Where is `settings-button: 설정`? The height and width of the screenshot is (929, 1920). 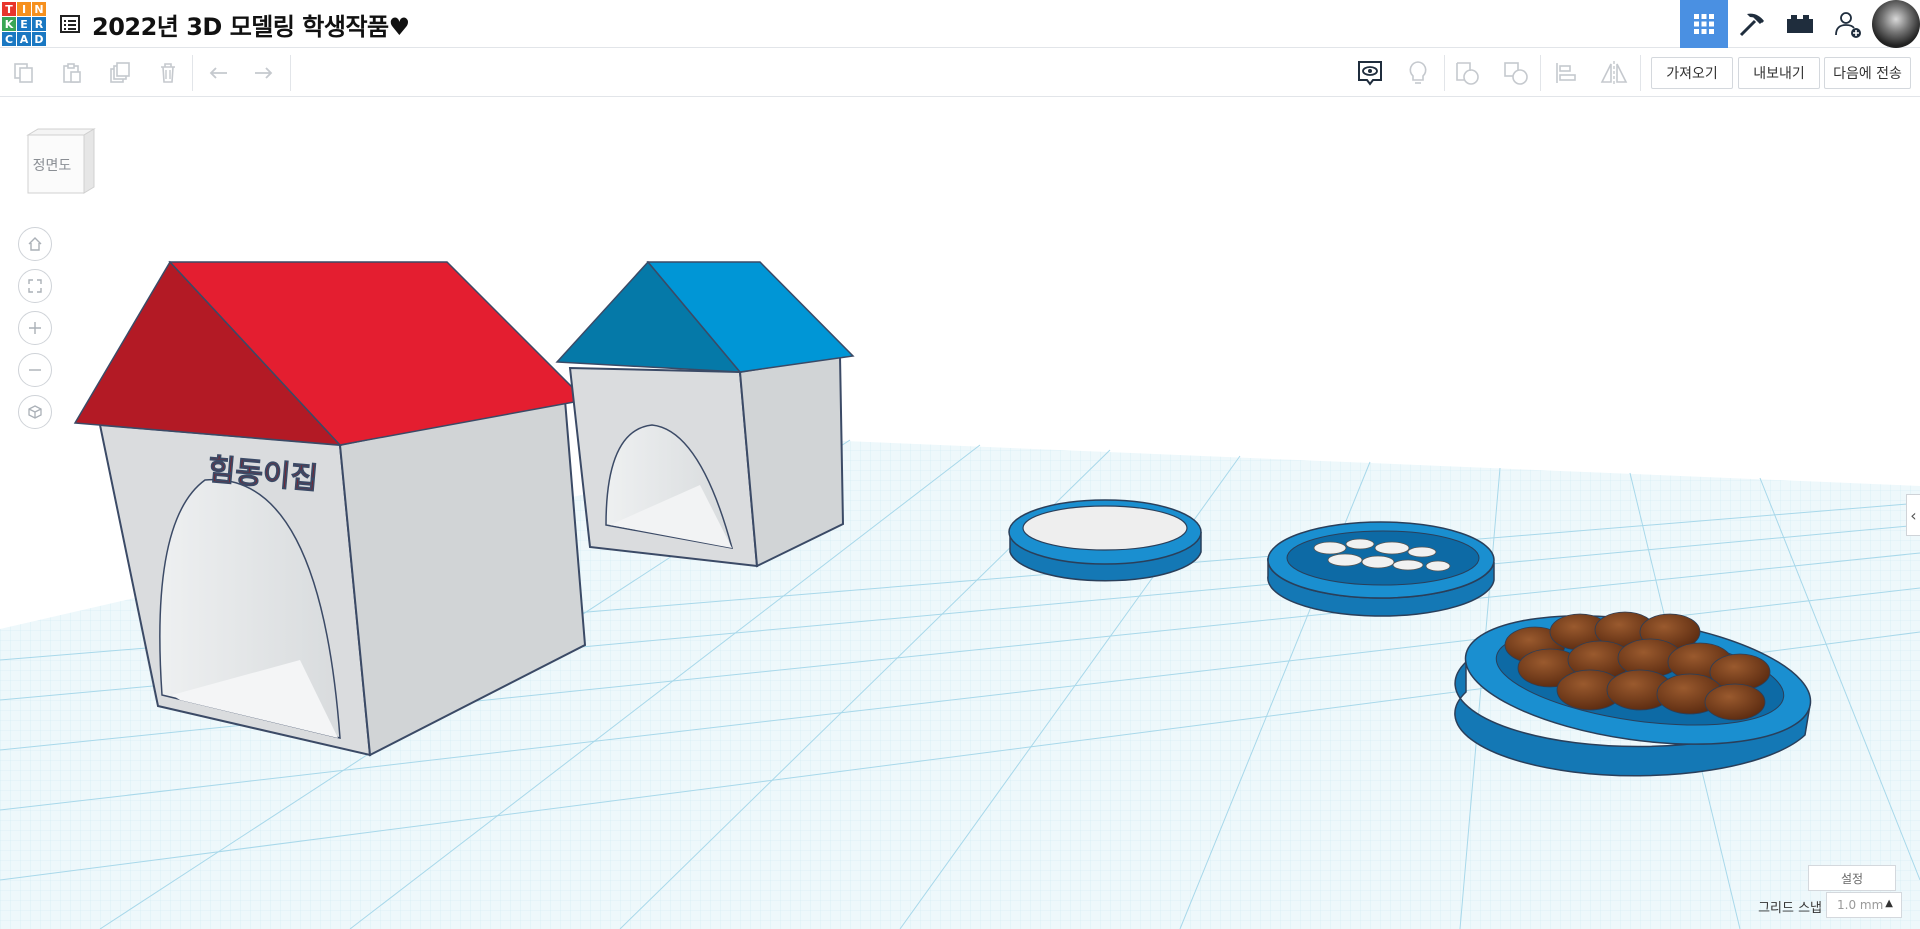
settings-button: 설정 is located at coordinates (1852, 878).